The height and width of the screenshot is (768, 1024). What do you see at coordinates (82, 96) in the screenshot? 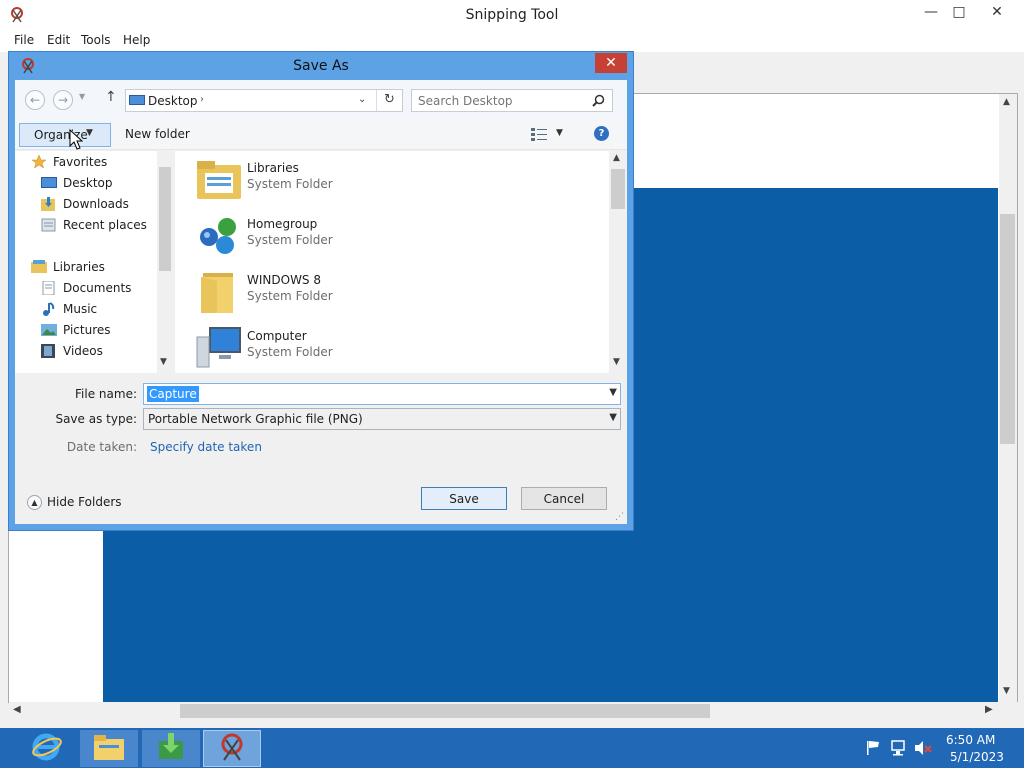
I see `recent-locations-icon: ▼` at bounding box center [82, 96].